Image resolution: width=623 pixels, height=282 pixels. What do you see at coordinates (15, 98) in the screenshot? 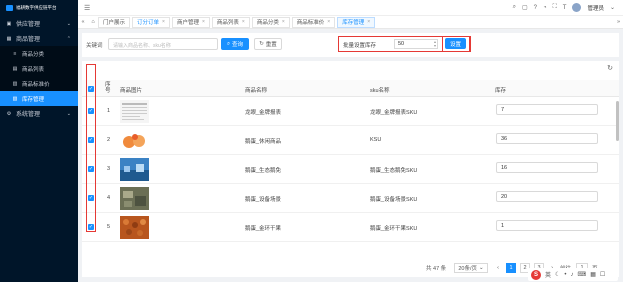
I see `warehouse-icon: ▧` at bounding box center [15, 98].